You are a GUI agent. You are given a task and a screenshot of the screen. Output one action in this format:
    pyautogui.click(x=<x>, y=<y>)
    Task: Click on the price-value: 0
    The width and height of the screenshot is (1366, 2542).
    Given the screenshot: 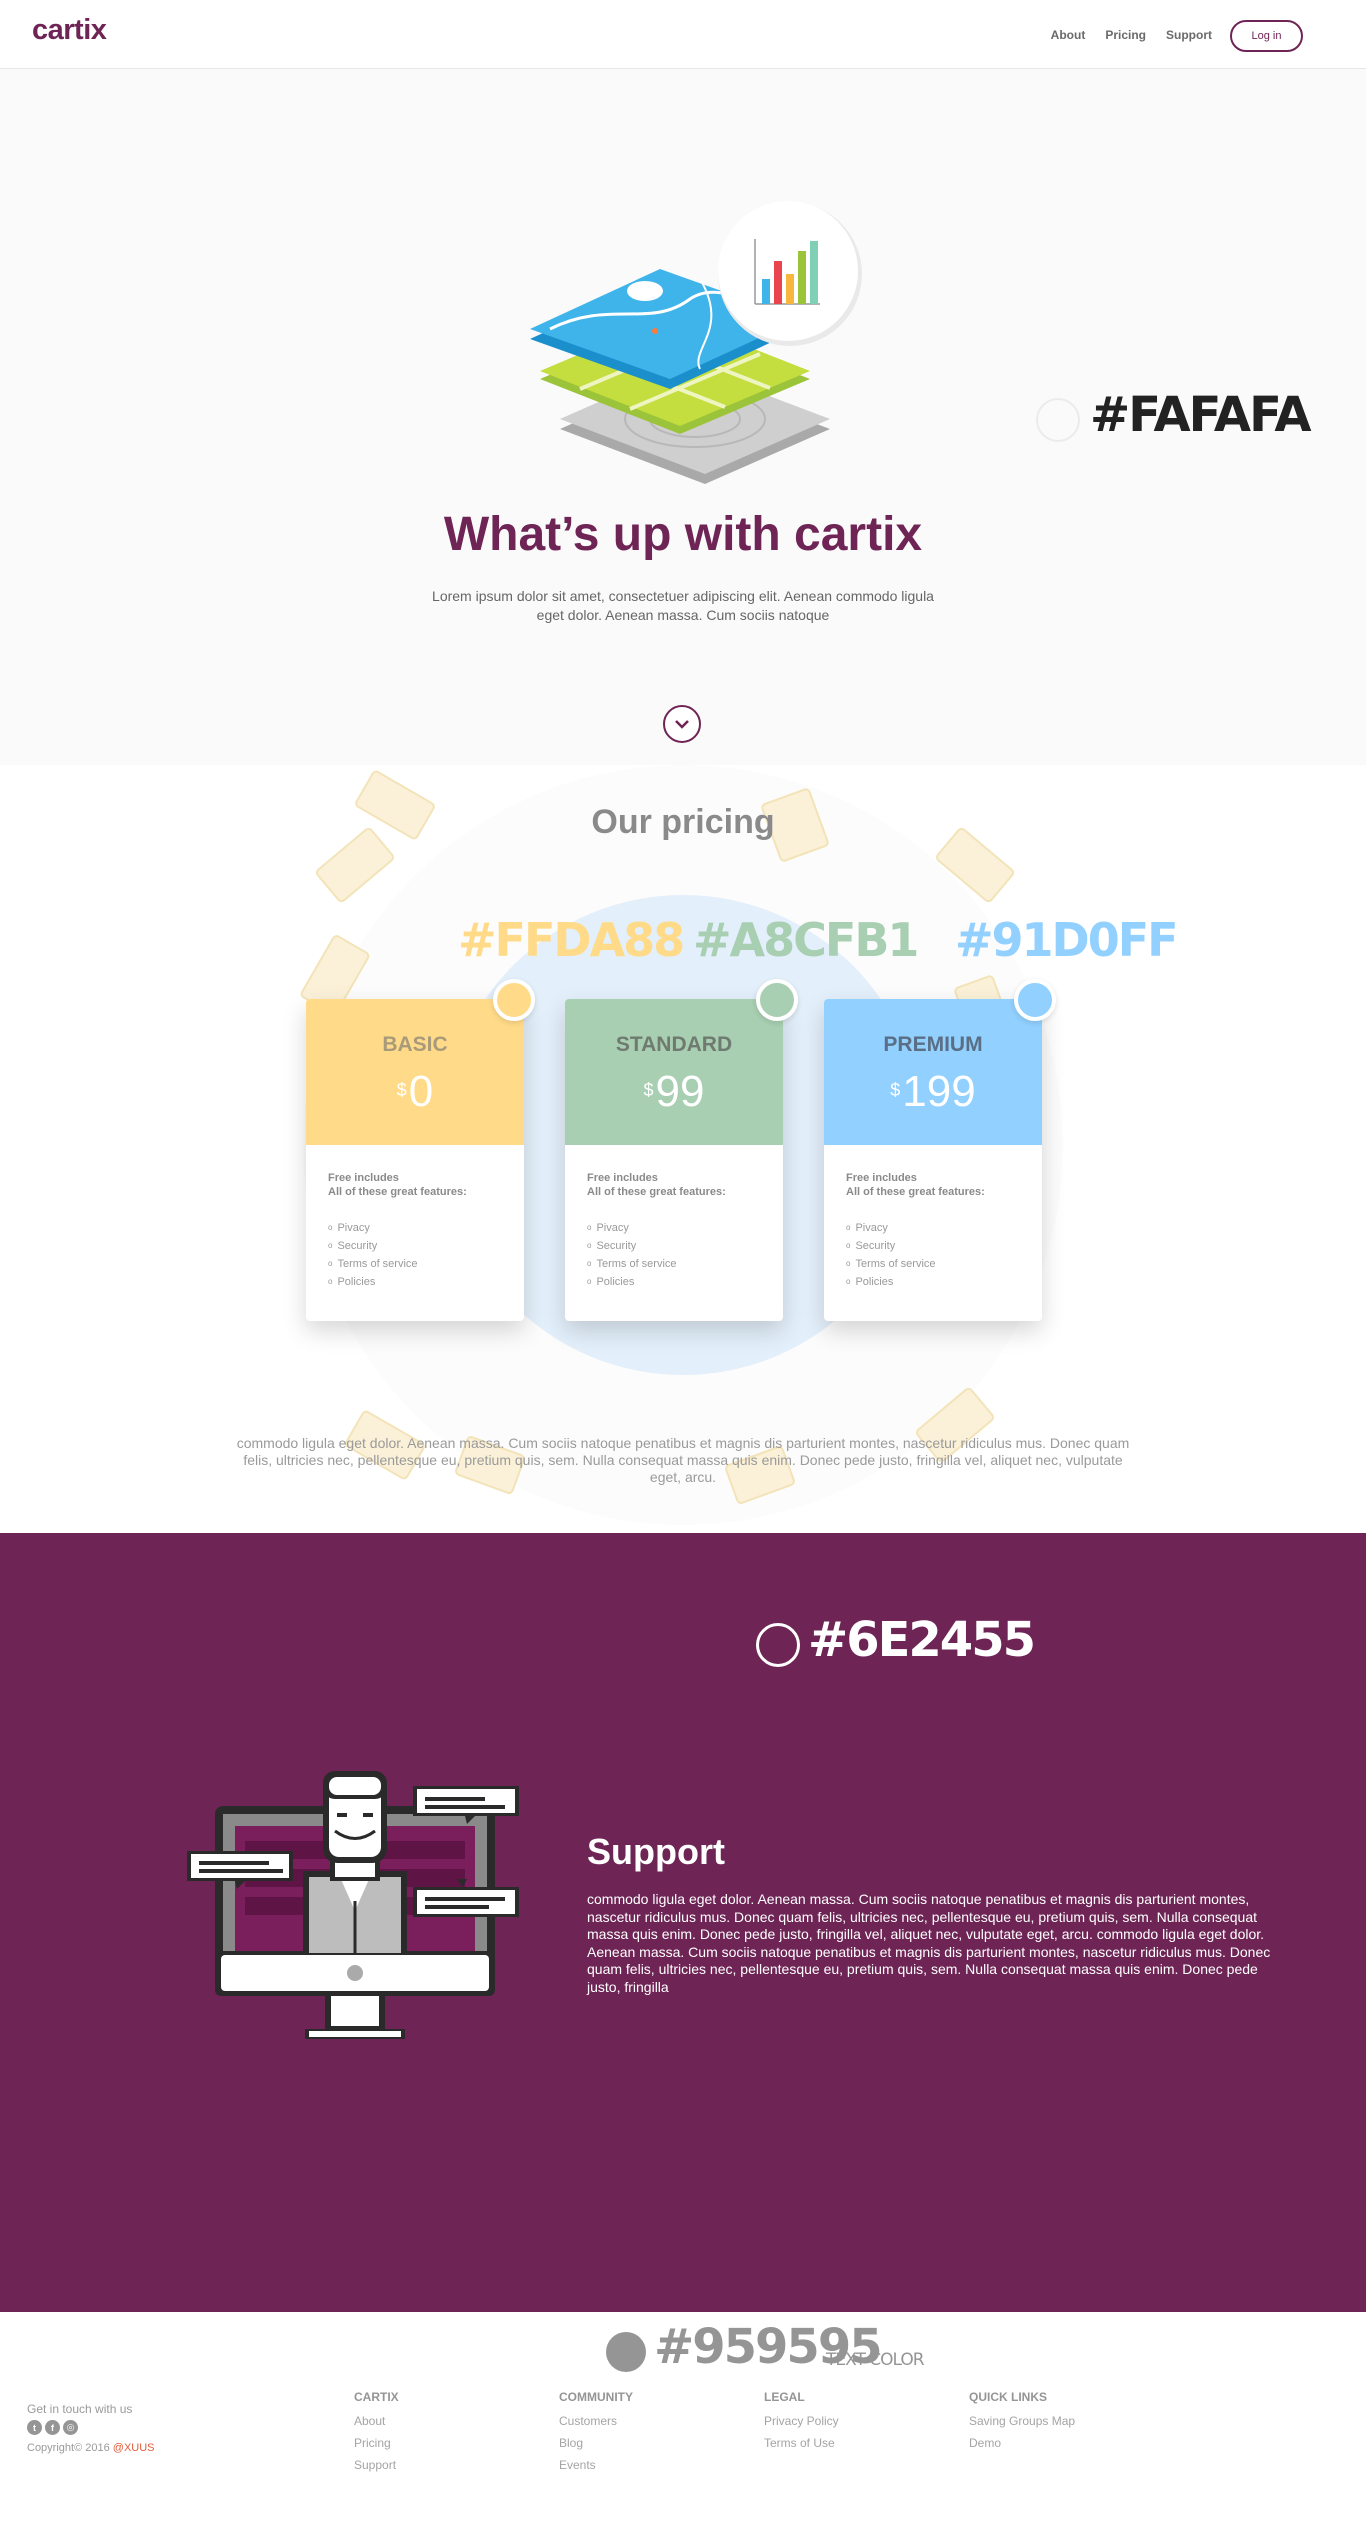 What is the action you would take?
    pyautogui.click(x=421, y=1091)
    